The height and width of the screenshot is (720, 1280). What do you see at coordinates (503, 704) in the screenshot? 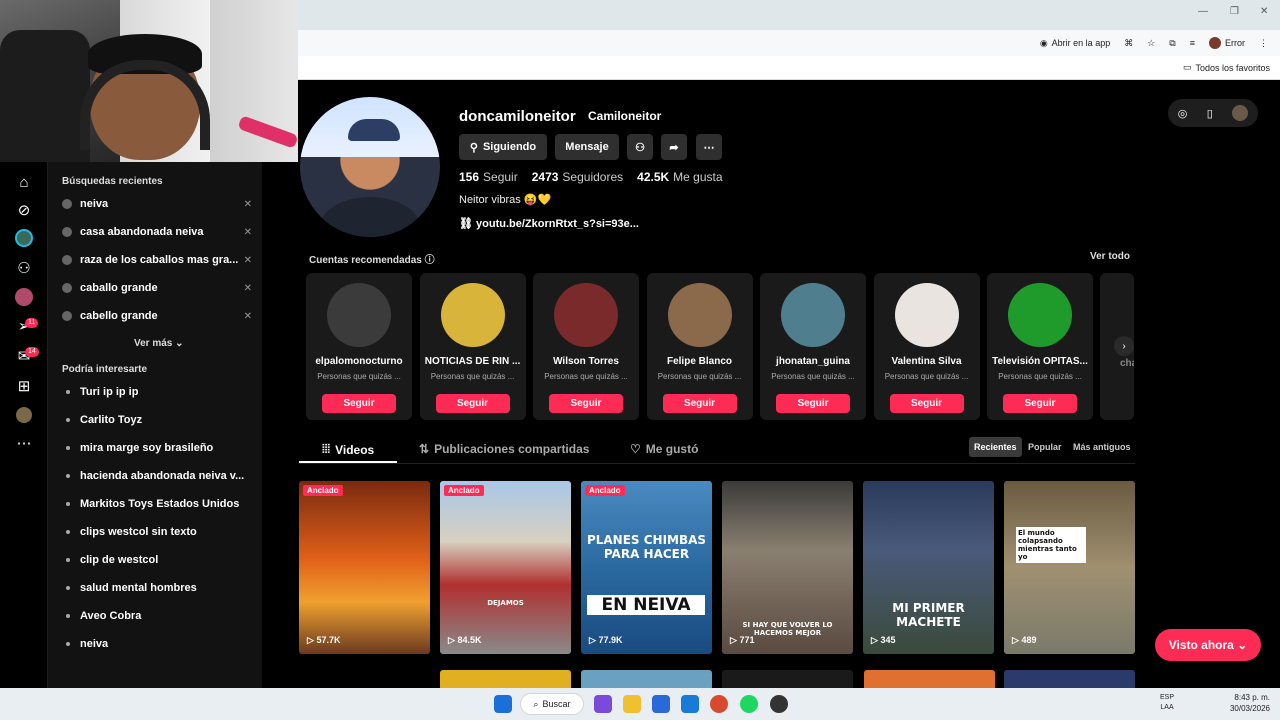
I see `windows-start-icon` at bounding box center [503, 704].